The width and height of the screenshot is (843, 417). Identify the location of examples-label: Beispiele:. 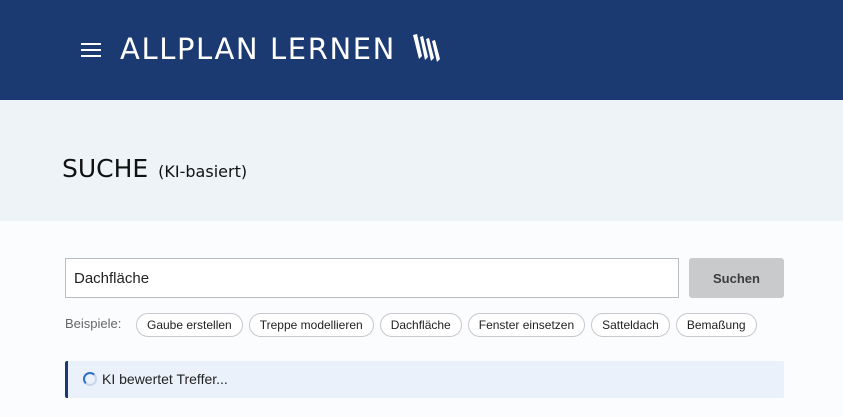
(93, 323).